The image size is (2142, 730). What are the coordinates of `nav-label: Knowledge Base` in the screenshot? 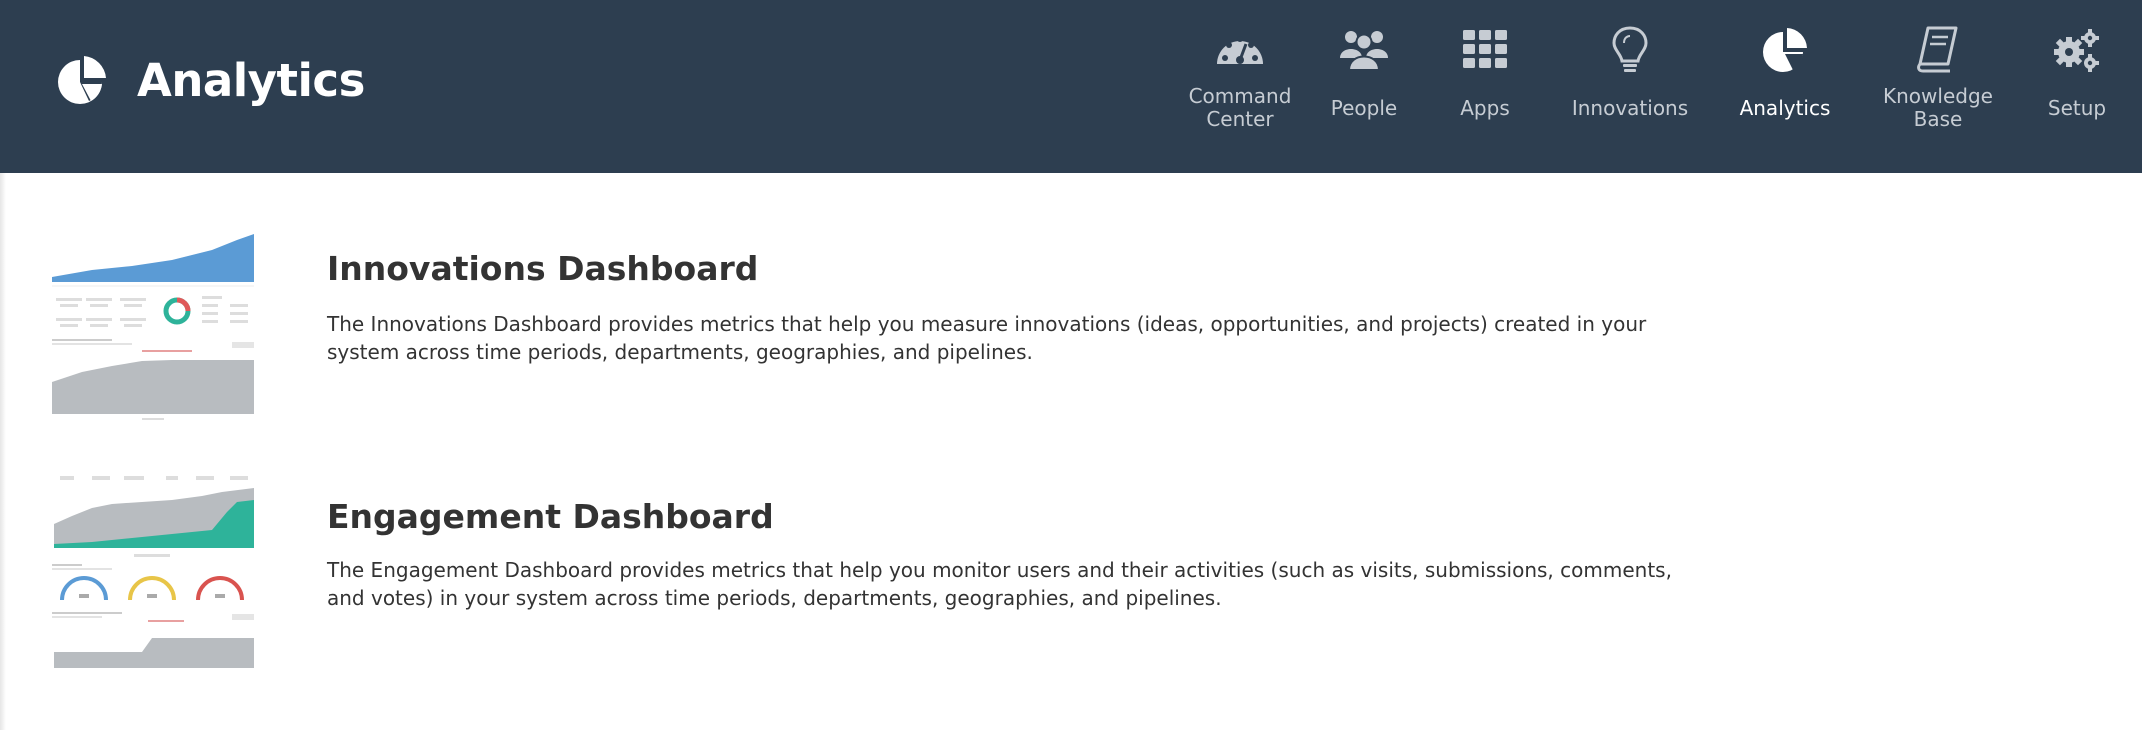 It's located at (1938, 107).